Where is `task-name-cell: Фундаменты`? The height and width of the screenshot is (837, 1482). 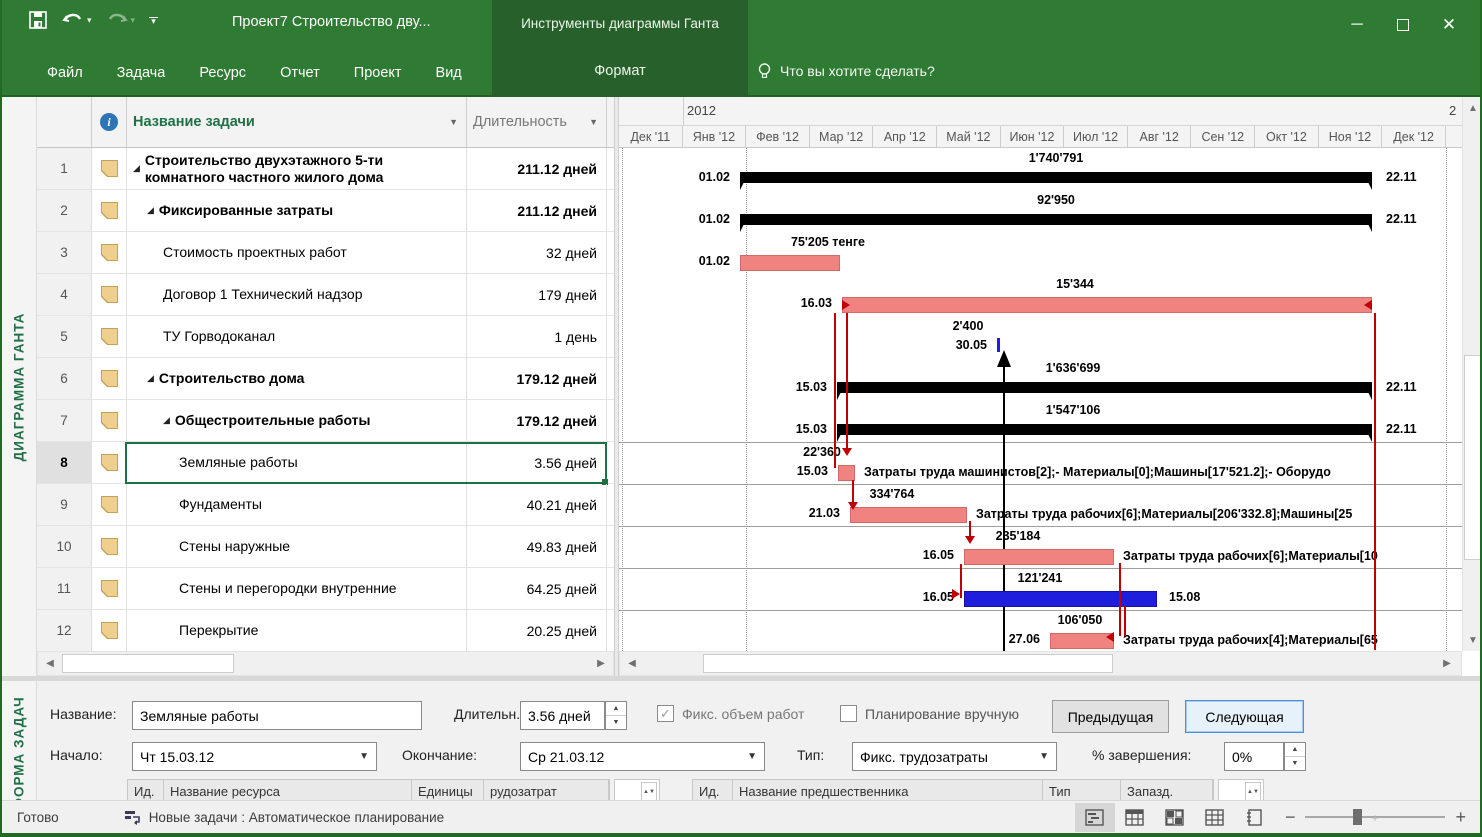
task-name-cell: Фундаменты is located at coordinates (297, 504).